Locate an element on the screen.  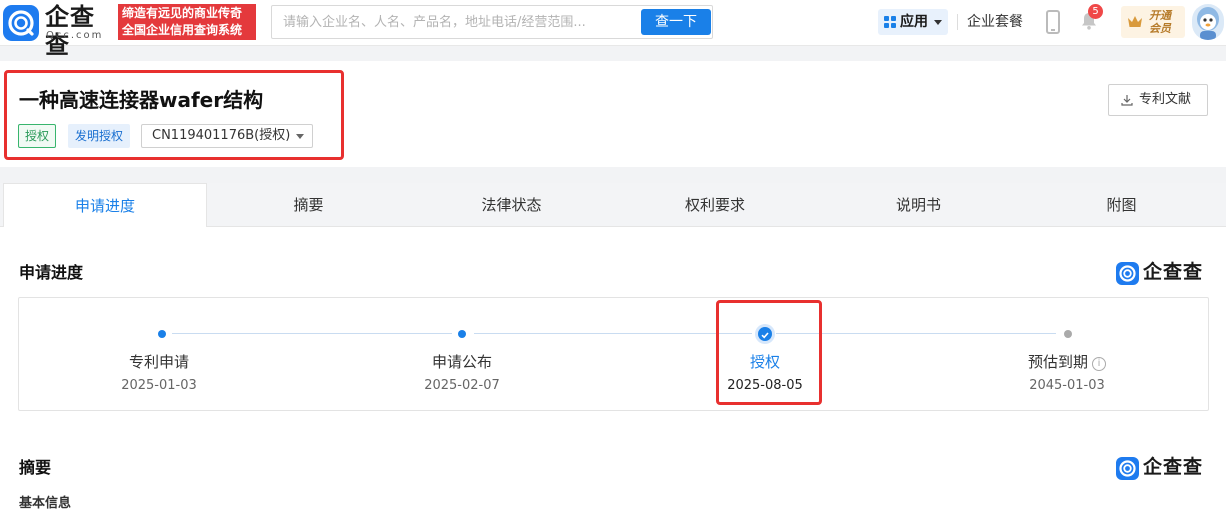
patent-document-label: 专利文献 is located at coordinates (1165, 99).